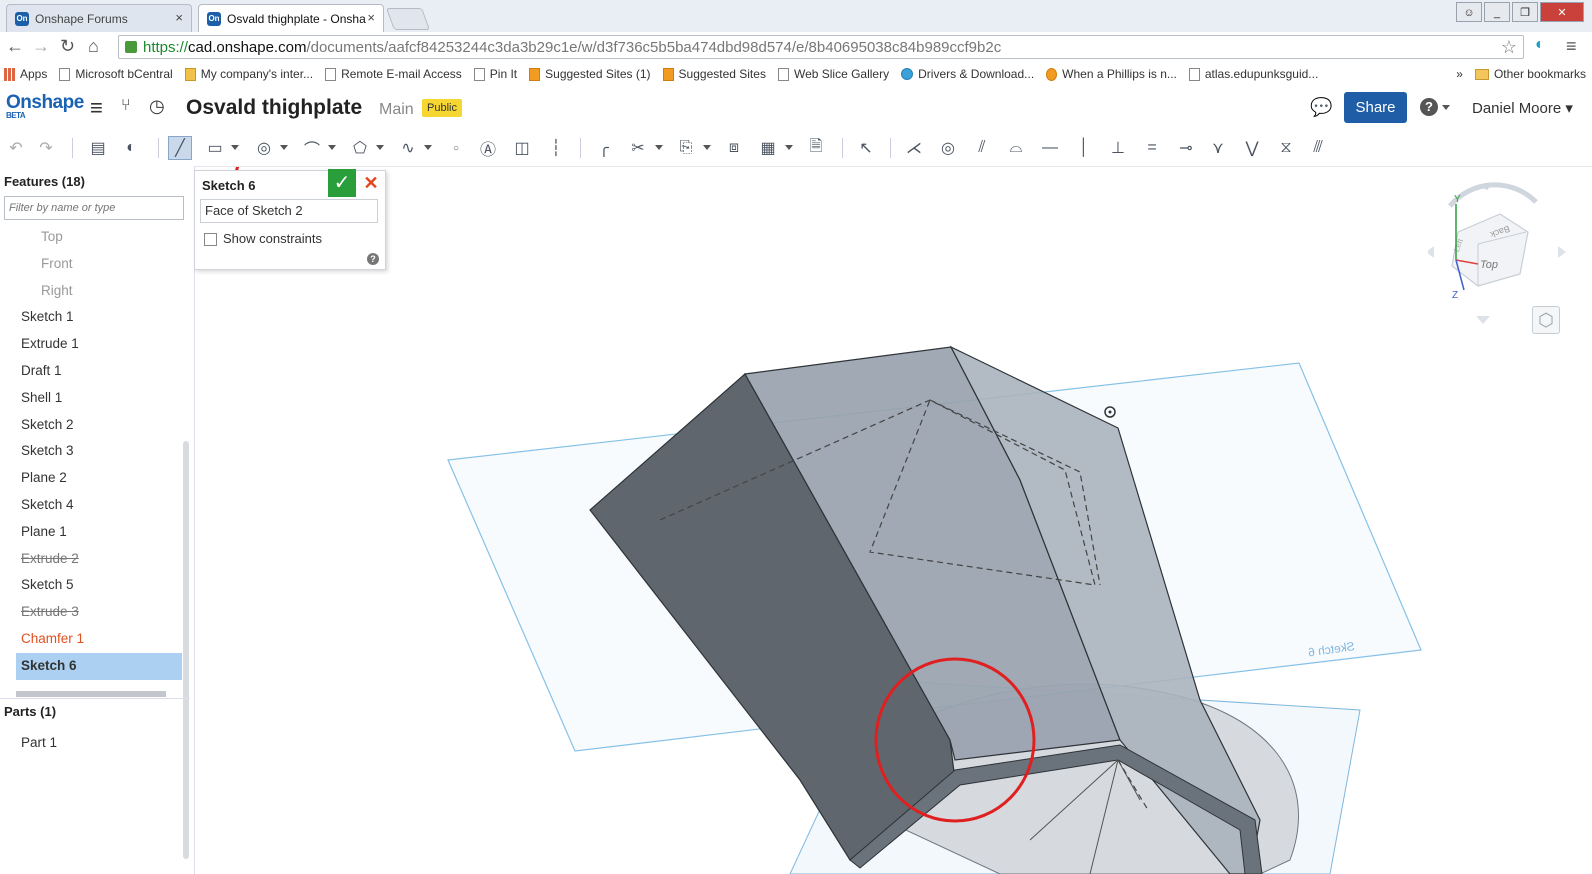 Image resolution: width=1592 pixels, height=874 pixels. What do you see at coordinates (1186, 148) in the screenshot?
I see `midpoint-icon: ⊸` at bounding box center [1186, 148].